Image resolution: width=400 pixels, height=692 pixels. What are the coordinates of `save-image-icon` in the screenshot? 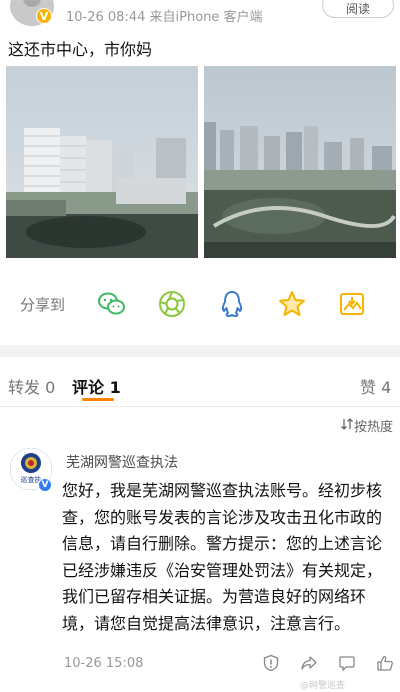 It's located at (352, 304).